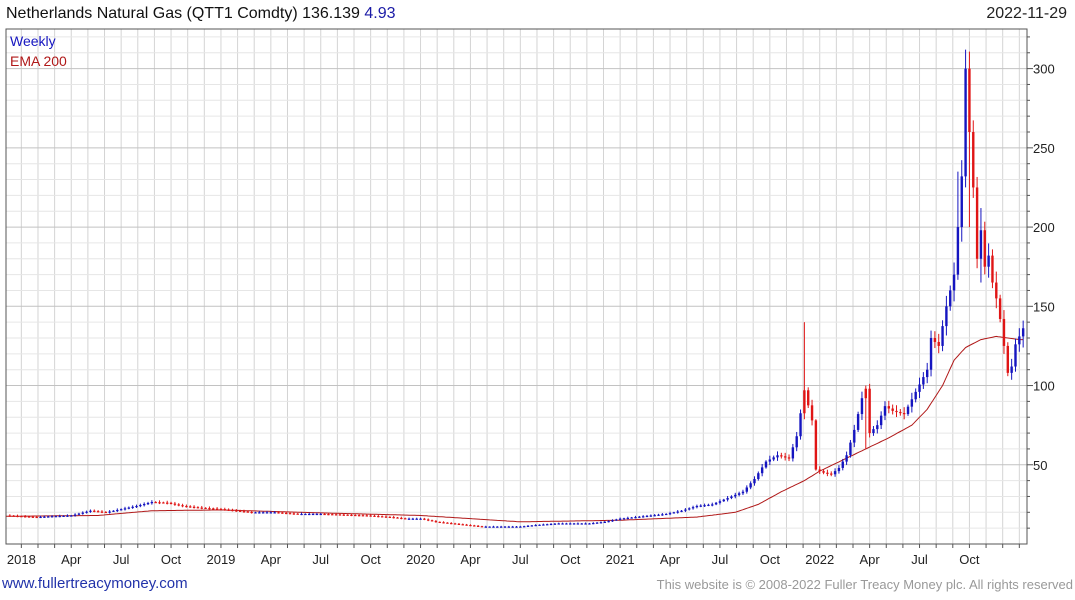  Describe the element at coordinates (1044, 386) in the screenshot. I see `y-tick-label: 100` at that location.